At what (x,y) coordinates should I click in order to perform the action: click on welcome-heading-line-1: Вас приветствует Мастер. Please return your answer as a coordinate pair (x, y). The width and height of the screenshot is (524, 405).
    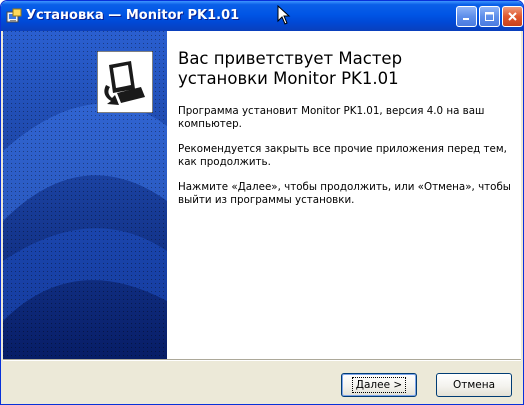
    Looking at the image, I should click on (290, 58).